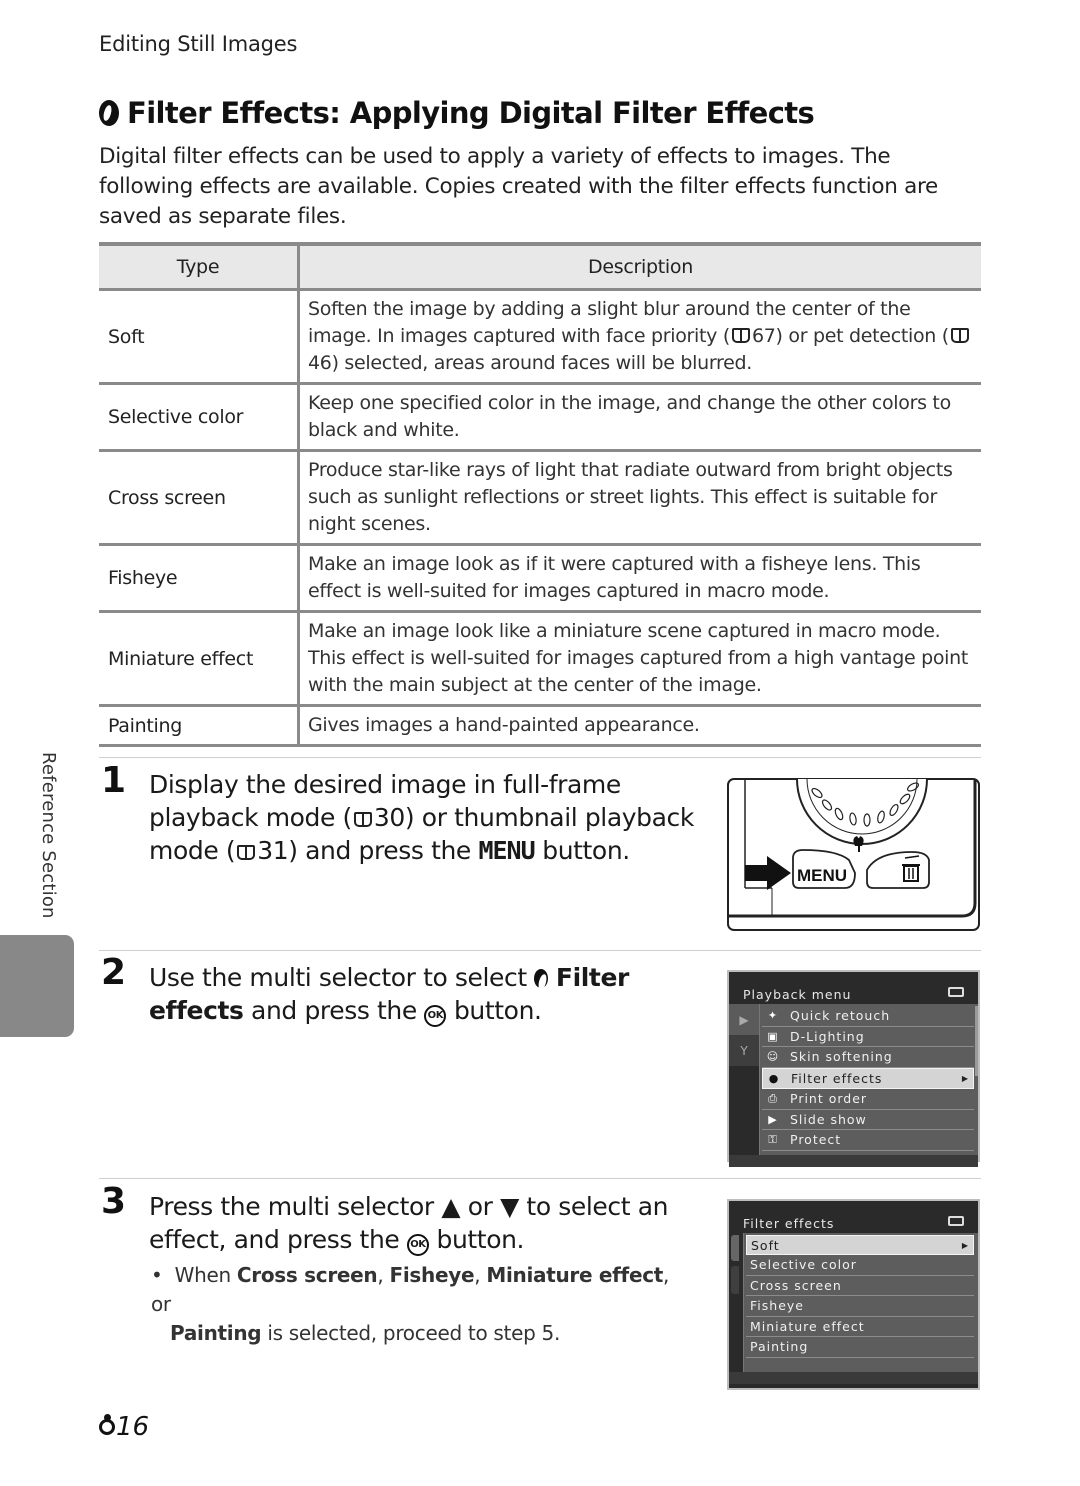 The image size is (1080, 1486). Describe the element at coordinates (342, 977) in the screenshot. I see `step-text: Use the multi selector to select` at that location.